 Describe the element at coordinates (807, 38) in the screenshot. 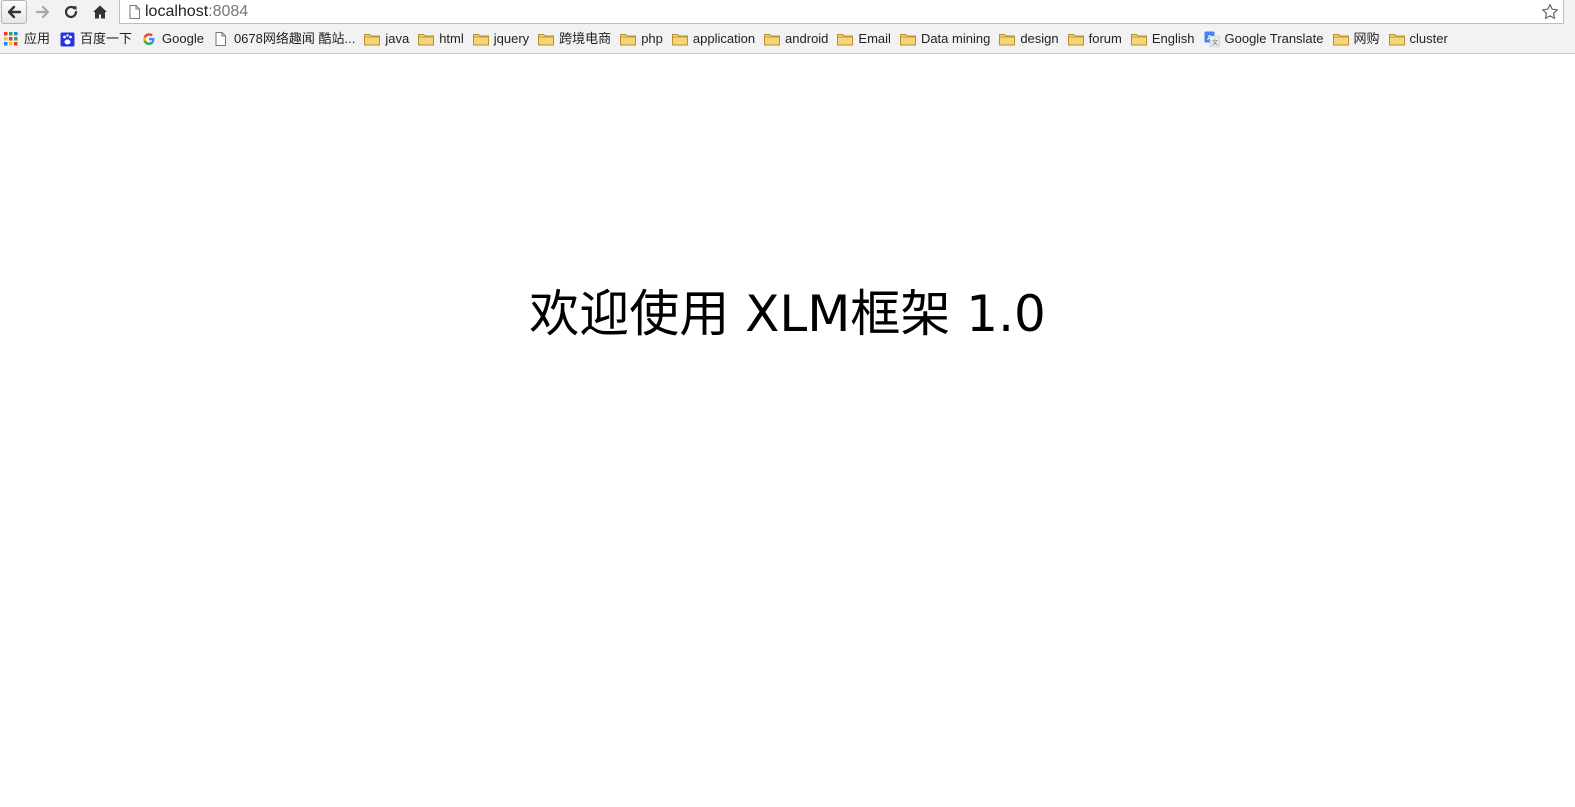

I see `bookmark-label: android` at that location.